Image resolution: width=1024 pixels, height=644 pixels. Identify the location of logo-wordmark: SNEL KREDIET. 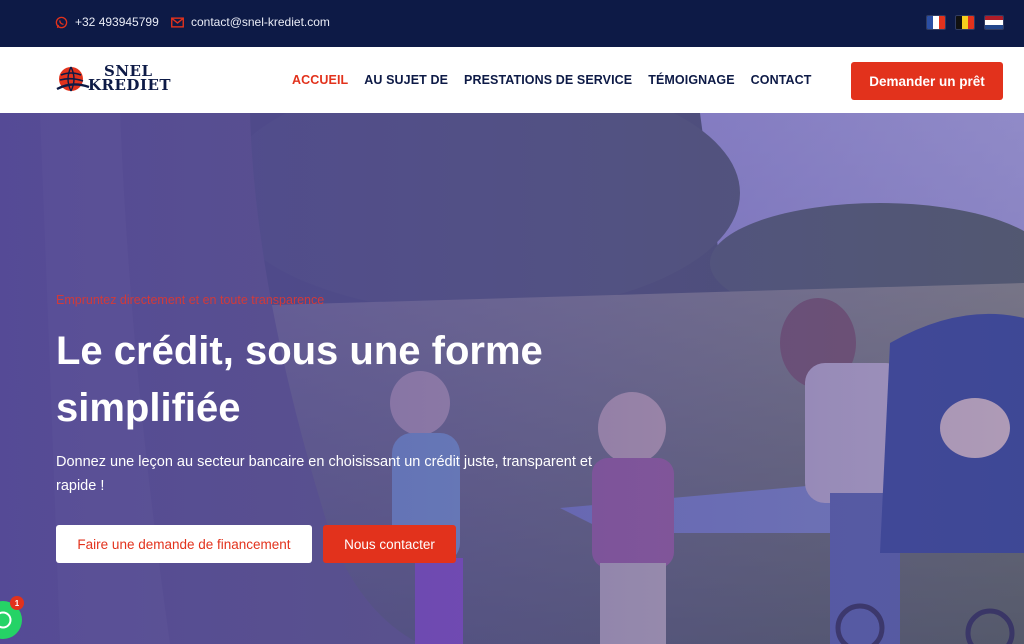
(130, 79).